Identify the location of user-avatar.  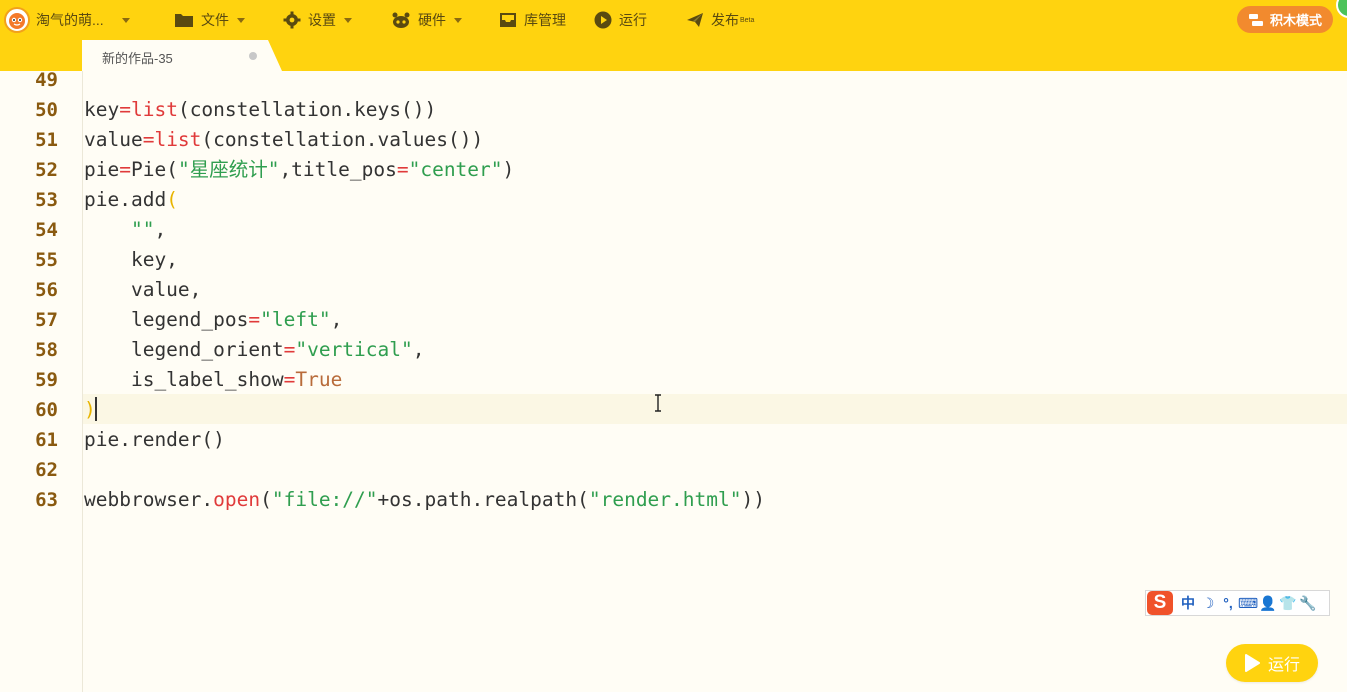
(17, 20).